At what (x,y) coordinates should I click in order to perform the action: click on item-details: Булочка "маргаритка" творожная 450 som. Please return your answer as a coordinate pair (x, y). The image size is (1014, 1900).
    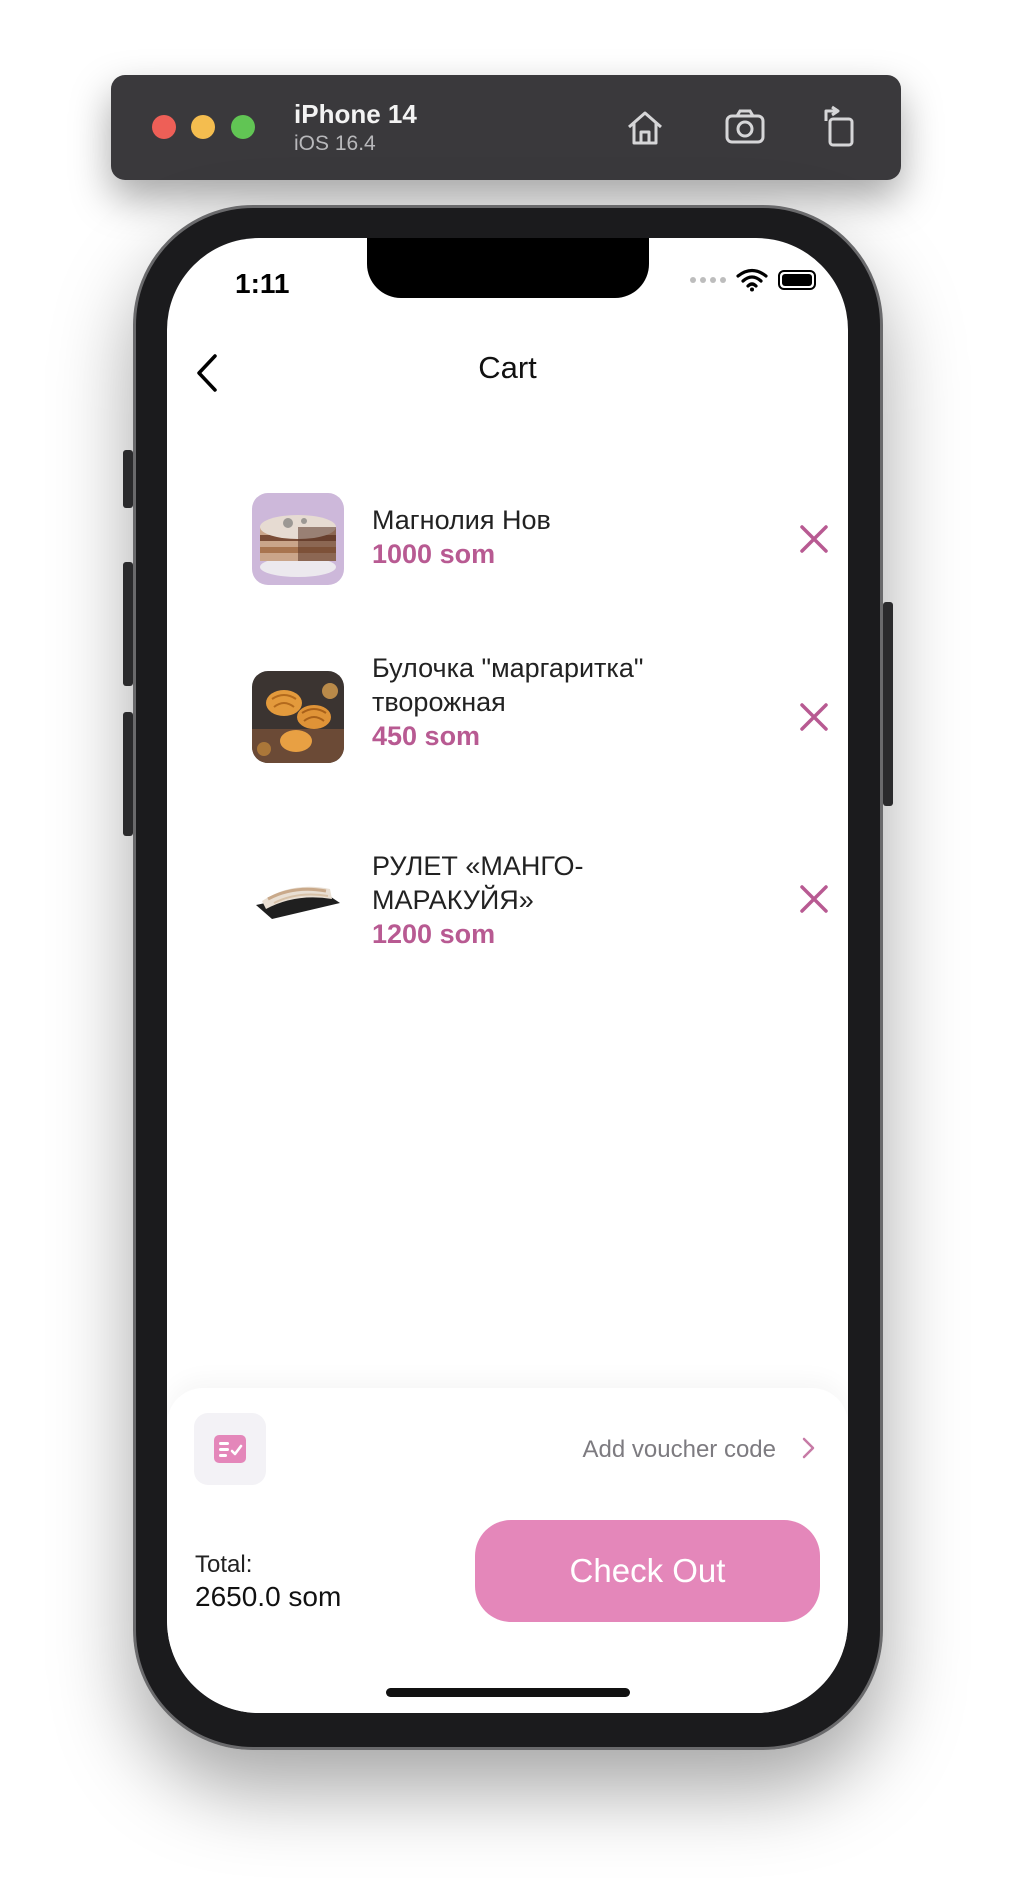
    Looking at the image, I should click on (522, 702).